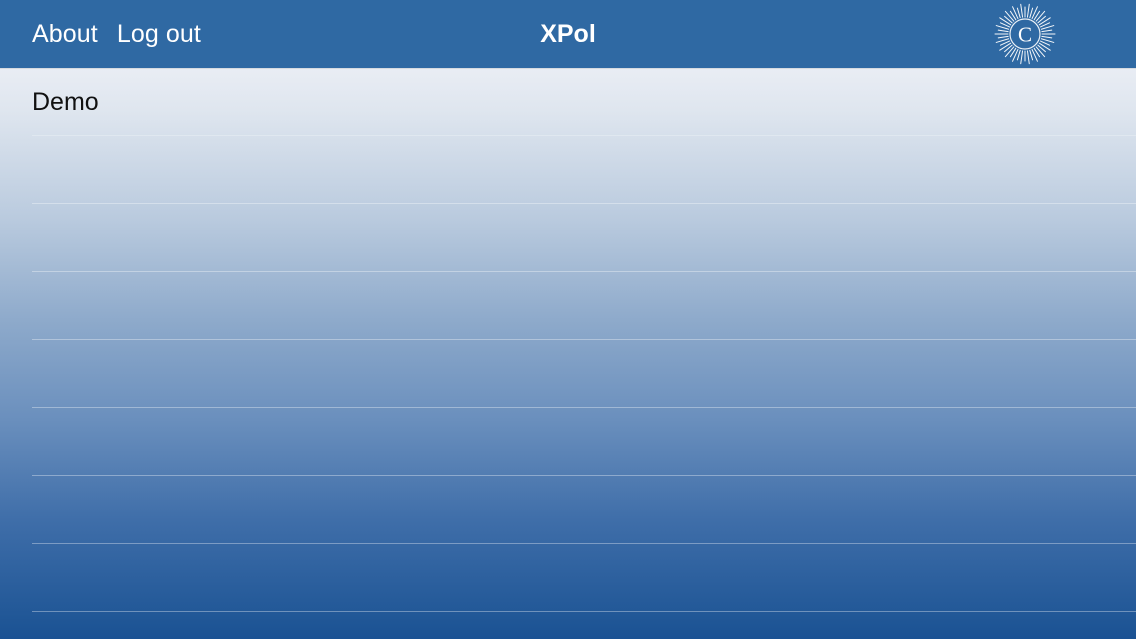  What do you see at coordinates (584, 611) in the screenshot?
I see `row-separator` at bounding box center [584, 611].